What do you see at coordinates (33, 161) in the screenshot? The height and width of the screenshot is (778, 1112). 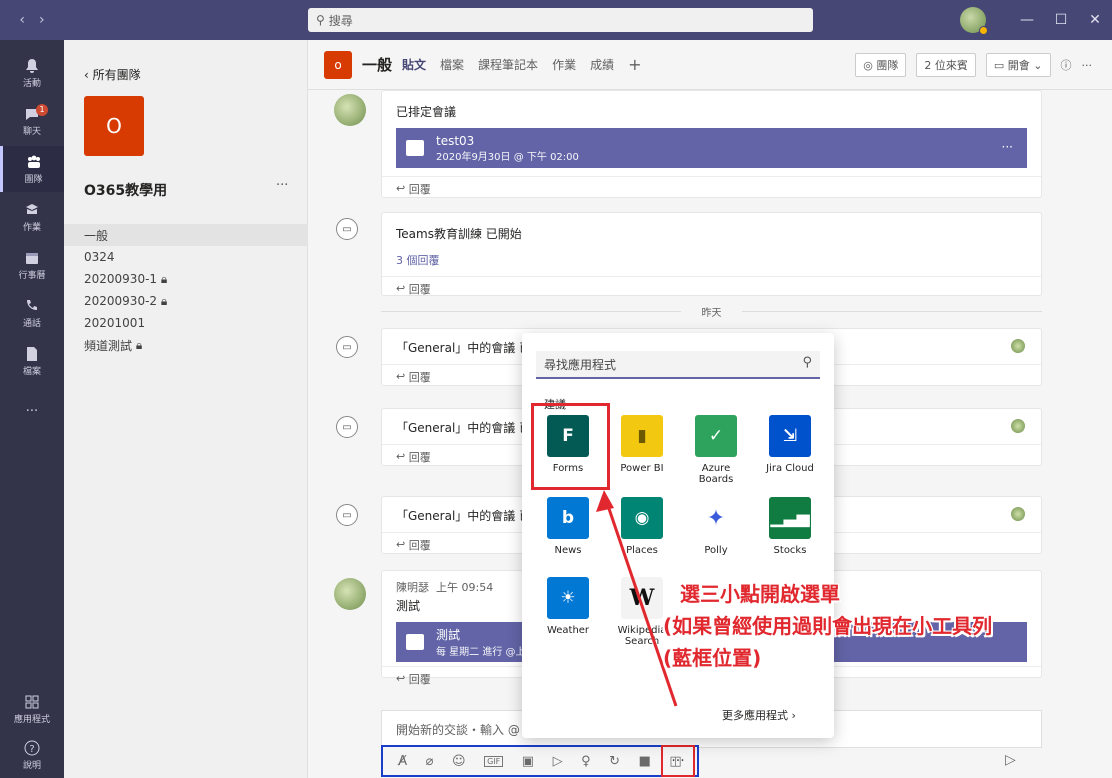 I see `teams-icon` at bounding box center [33, 161].